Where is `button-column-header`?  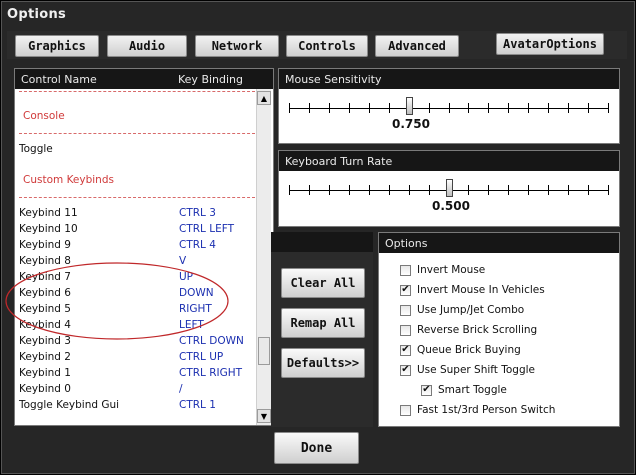
button-column-header is located at coordinates (322, 242).